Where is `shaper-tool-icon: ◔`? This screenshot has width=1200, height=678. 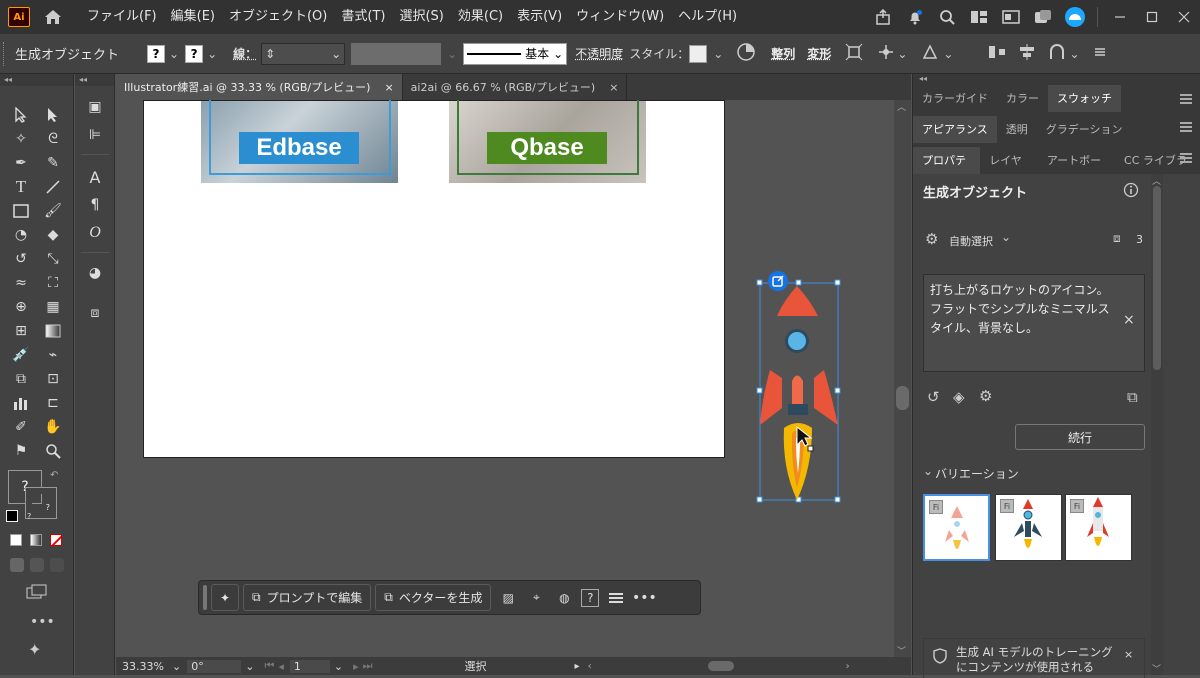
shaper-tool-icon: ◔ is located at coordinates (21, 235).